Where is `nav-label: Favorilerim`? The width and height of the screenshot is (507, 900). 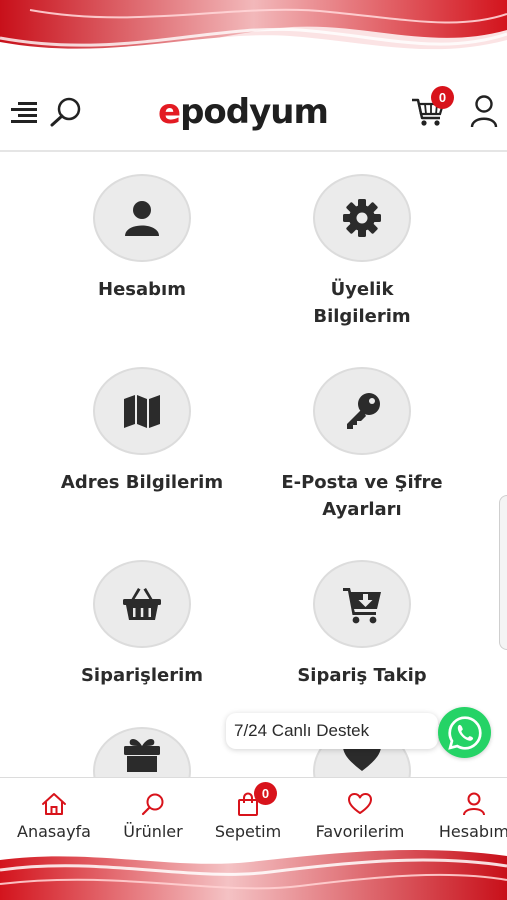
nav-label: Favorilerim is located at coordinates (360, 831).